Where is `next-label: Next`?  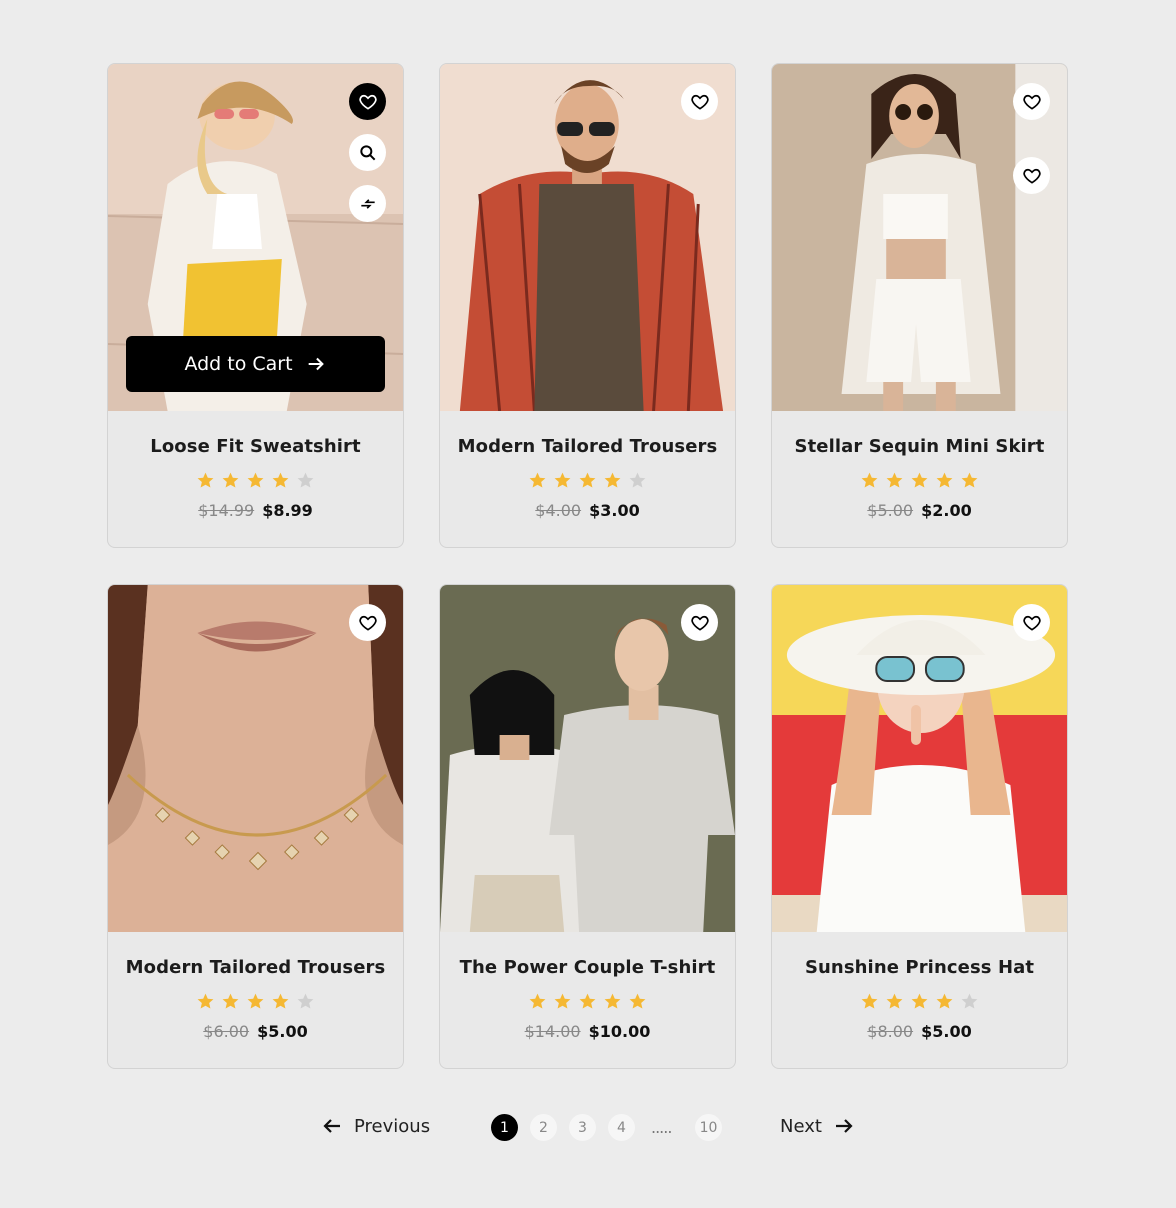
next-label: Next is located at coordinates (801, 1126).